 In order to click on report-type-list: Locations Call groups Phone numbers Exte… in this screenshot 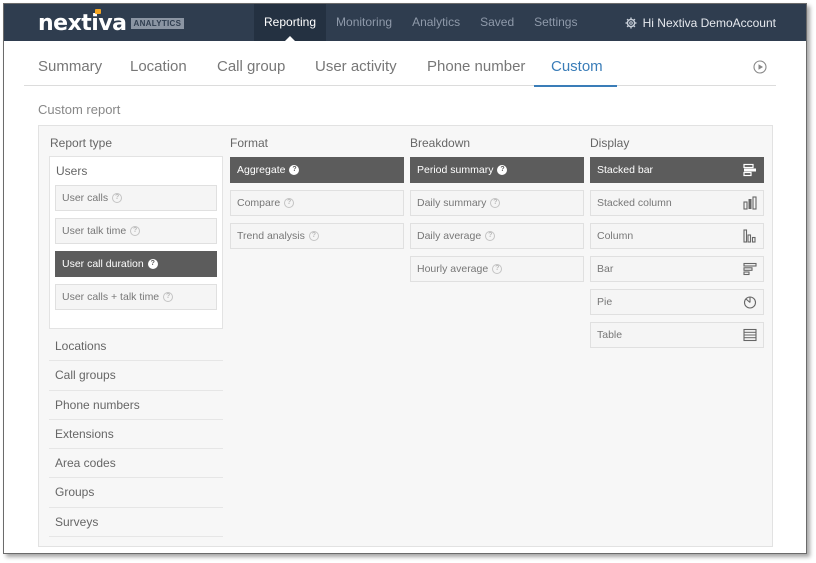, I will do `click(136, 435)`.